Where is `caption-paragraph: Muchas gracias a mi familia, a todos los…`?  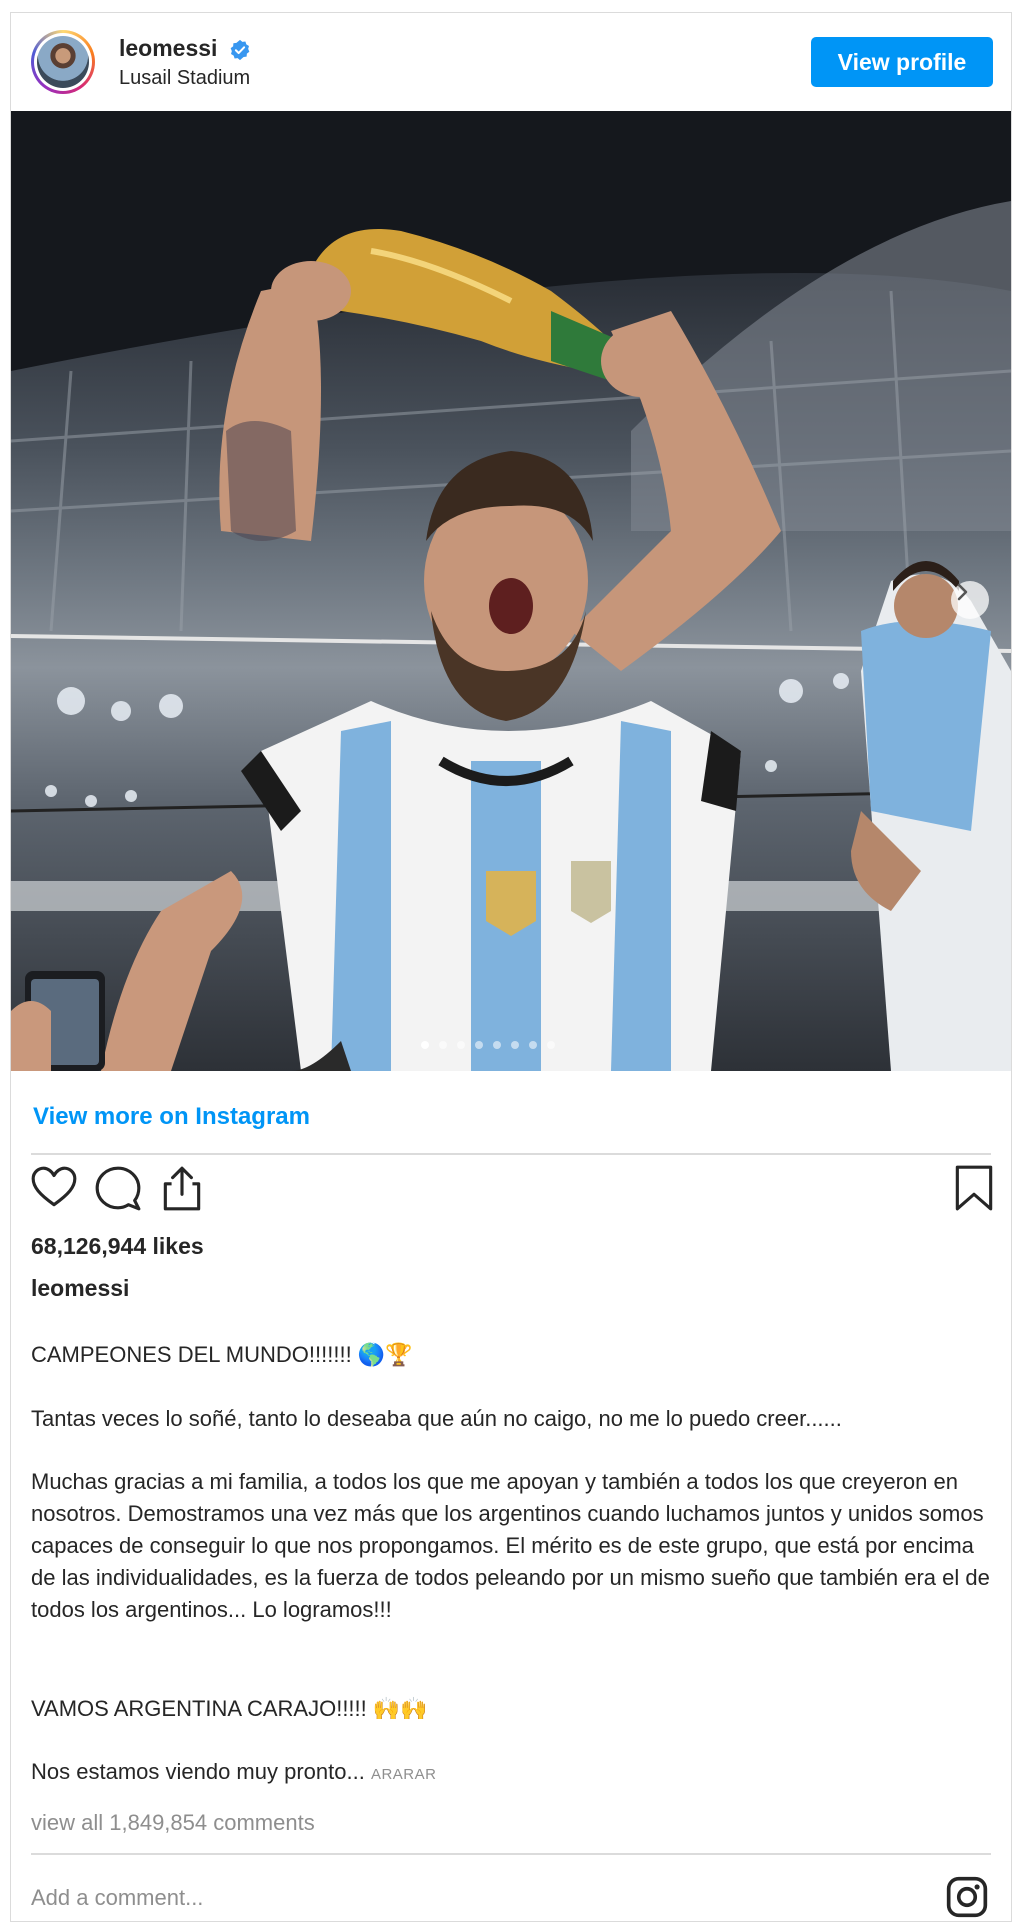 caption-paragraph: Muchas gracias a mi familia, a todos los… is located at coordinates (510, 1545).